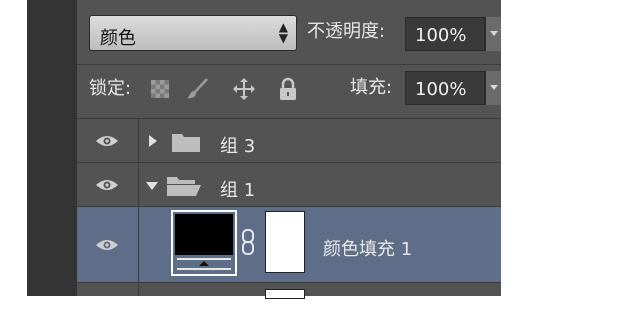  I want to click on layer-row-partial, so click(289, 291).